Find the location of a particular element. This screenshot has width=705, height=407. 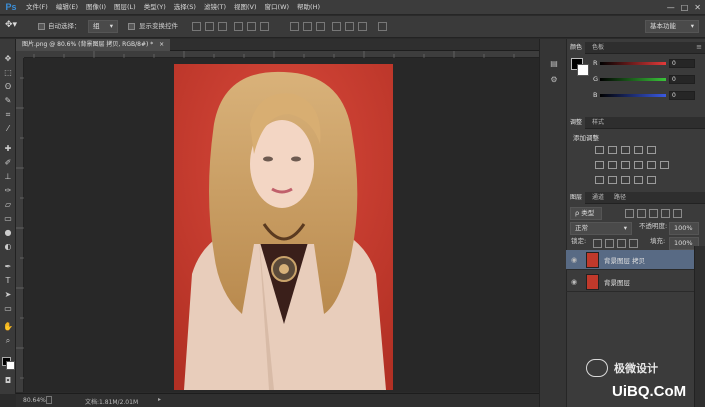

posterize-icon is located at coordinates (612, 180).